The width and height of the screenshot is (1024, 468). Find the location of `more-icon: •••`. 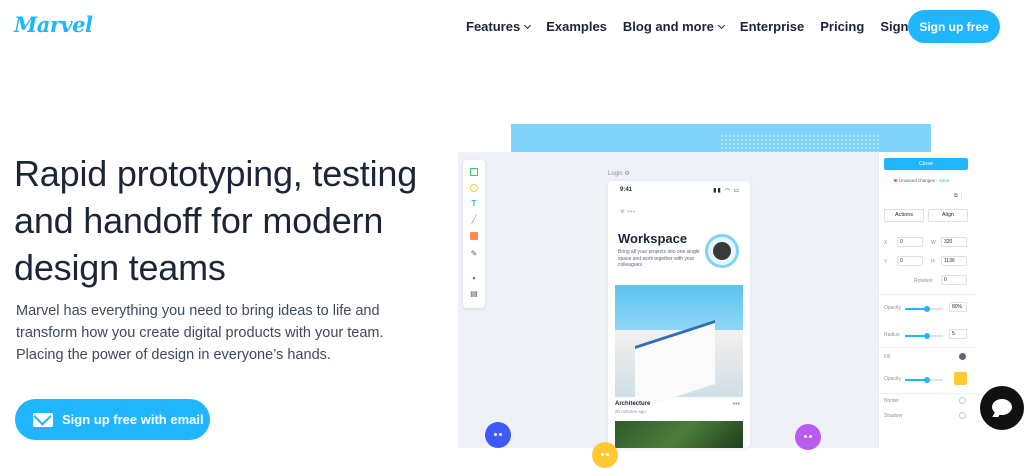

more-icon: ••• is located at coordinates (736, 404).